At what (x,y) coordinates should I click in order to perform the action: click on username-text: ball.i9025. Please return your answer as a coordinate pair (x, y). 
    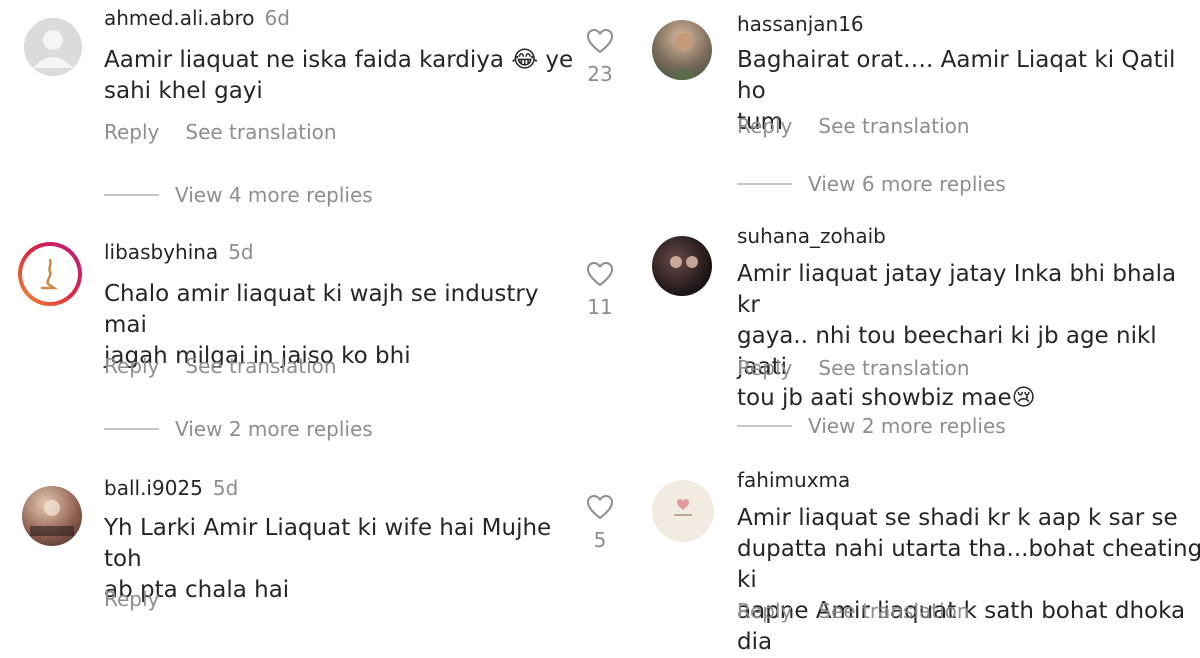
    Looking at the image, I should click on (153, 488).